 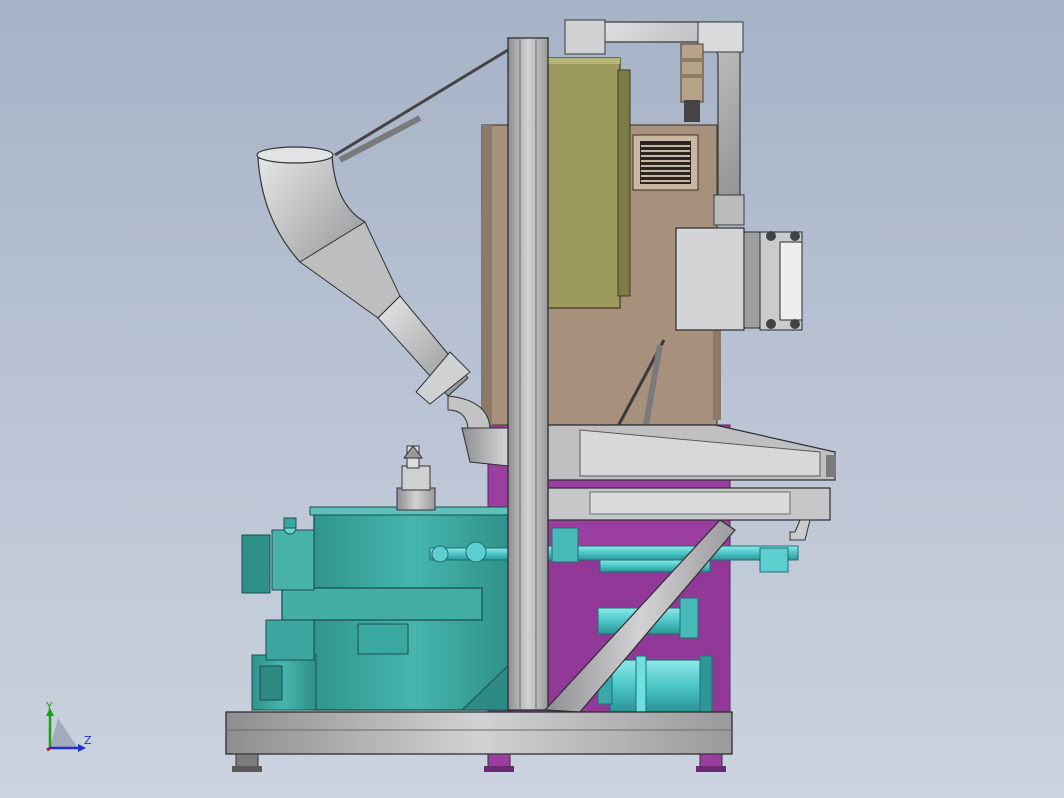 What do you see at coordinates (373, 287) in the screenshot?
I see `inlet-elbow-duct` at bounding box center [373, 287].